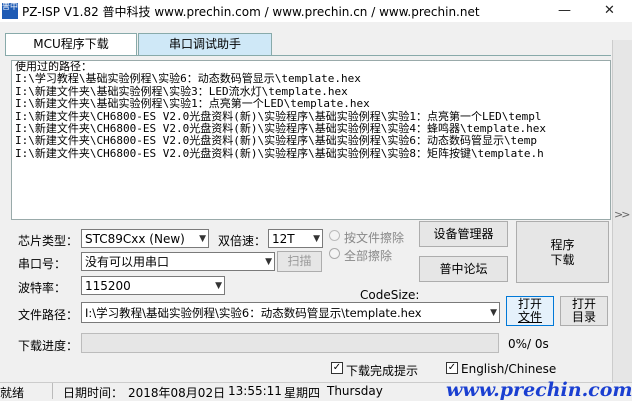  I want to click on close-icon: ✕, so click(609, 11).